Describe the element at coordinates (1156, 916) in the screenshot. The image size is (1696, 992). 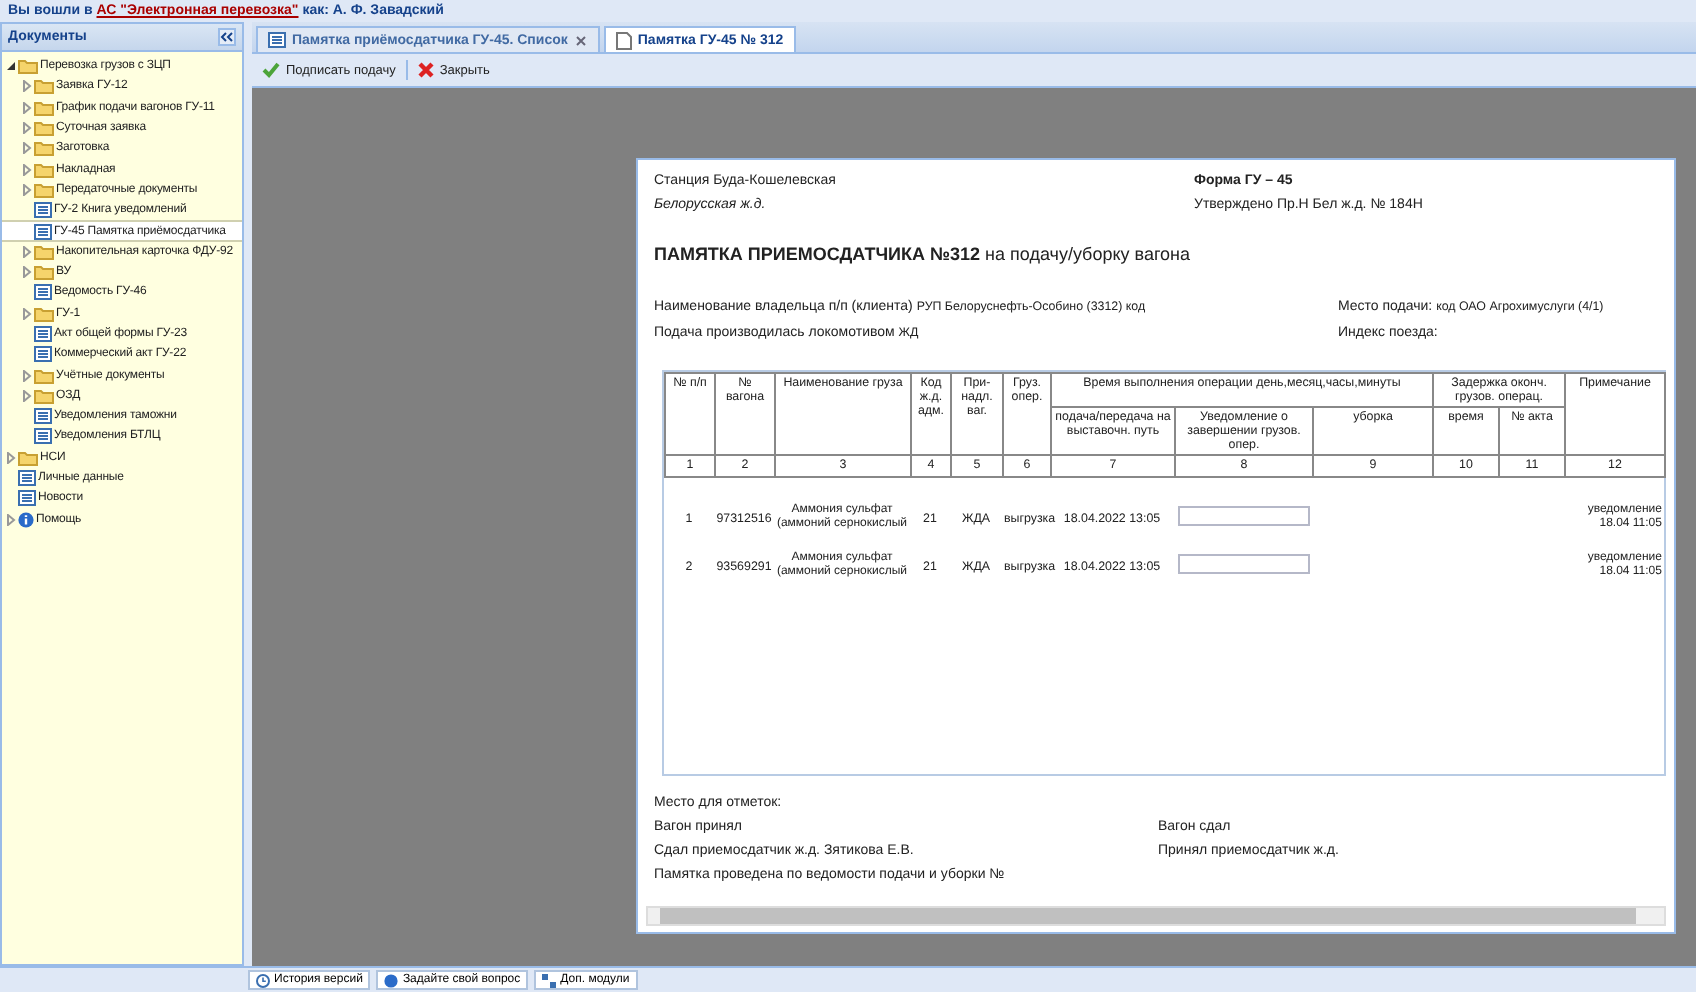
I see `horizontal-scrollbar` at that location.